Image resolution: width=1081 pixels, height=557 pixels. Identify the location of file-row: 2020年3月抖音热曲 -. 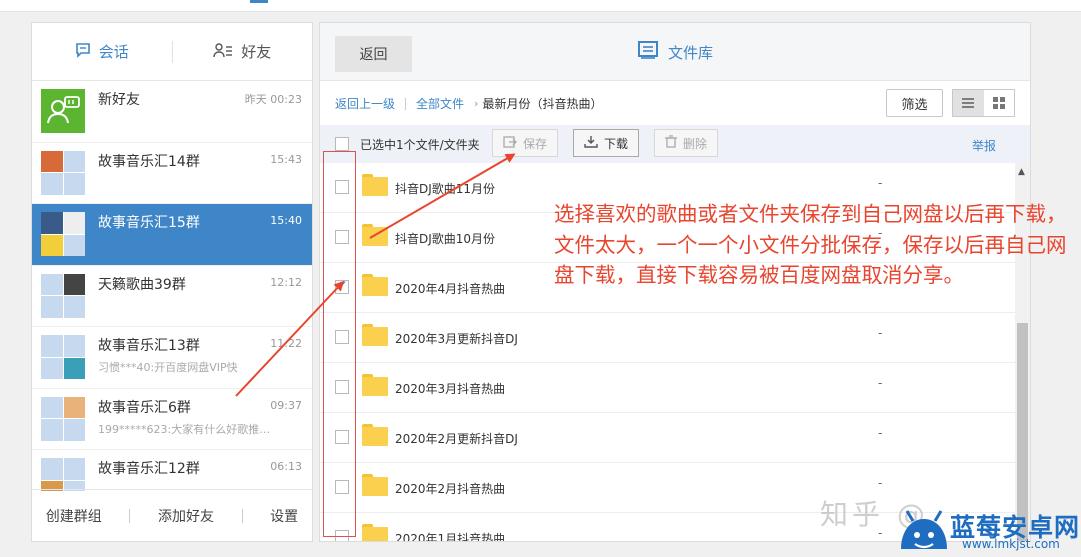
(667, 388).